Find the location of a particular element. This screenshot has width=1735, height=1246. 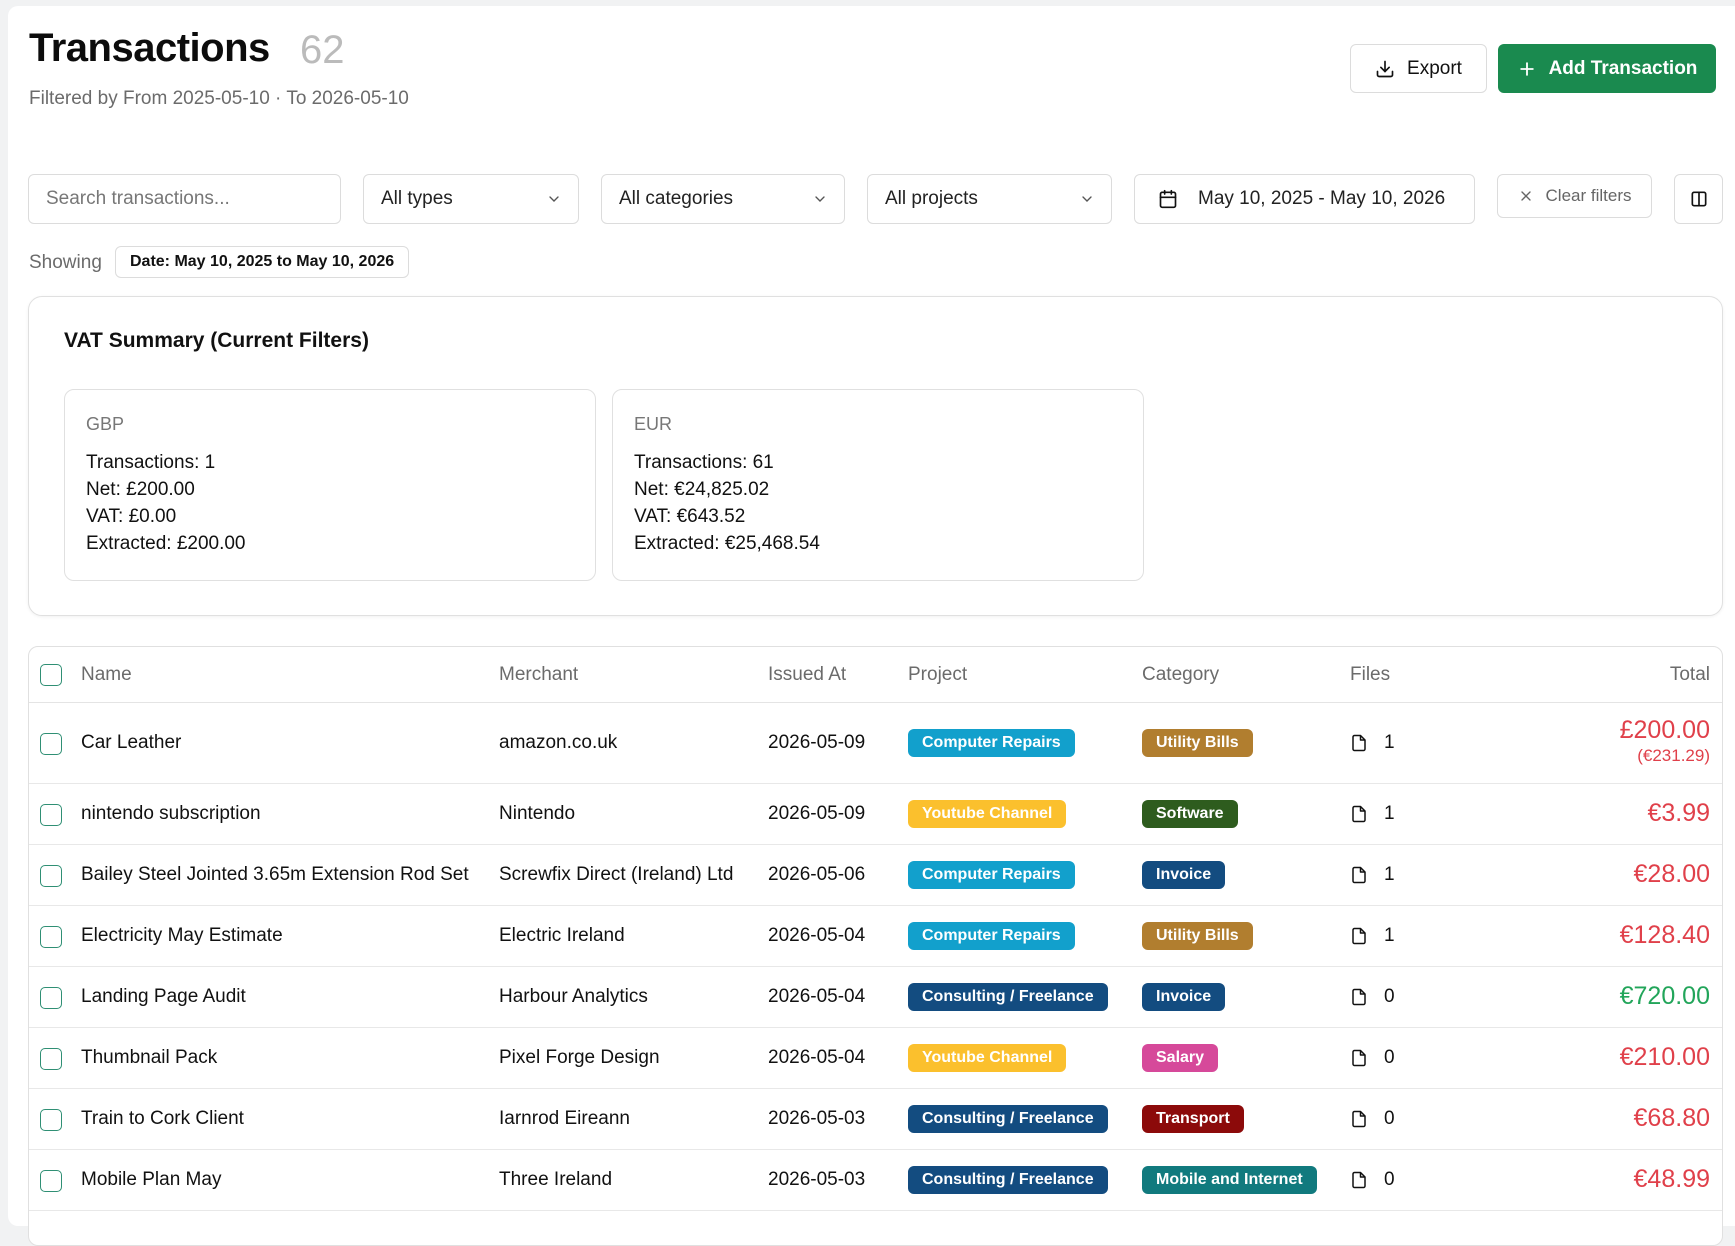

transaction-issued-at: 2026-05-06 is located at coordinates (817, 874).